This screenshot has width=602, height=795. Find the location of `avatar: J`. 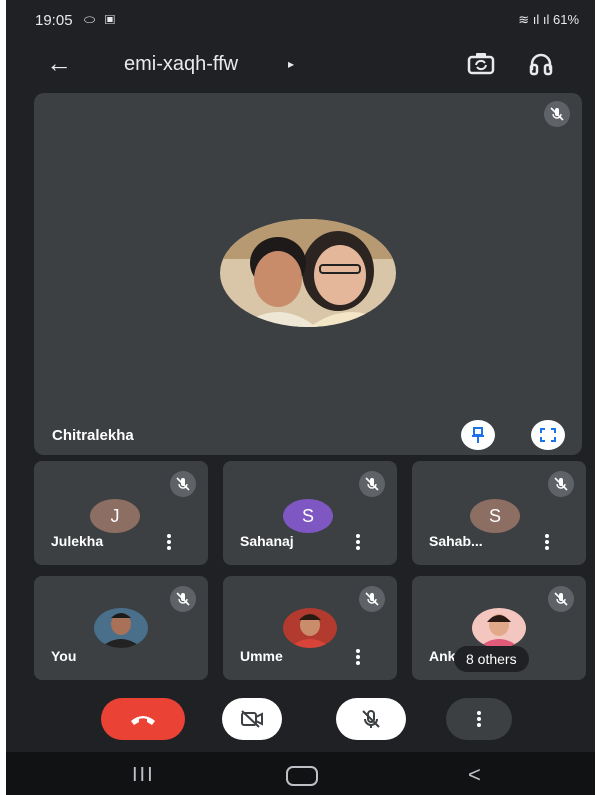

avatar: J is located at coordinates (115, 516).